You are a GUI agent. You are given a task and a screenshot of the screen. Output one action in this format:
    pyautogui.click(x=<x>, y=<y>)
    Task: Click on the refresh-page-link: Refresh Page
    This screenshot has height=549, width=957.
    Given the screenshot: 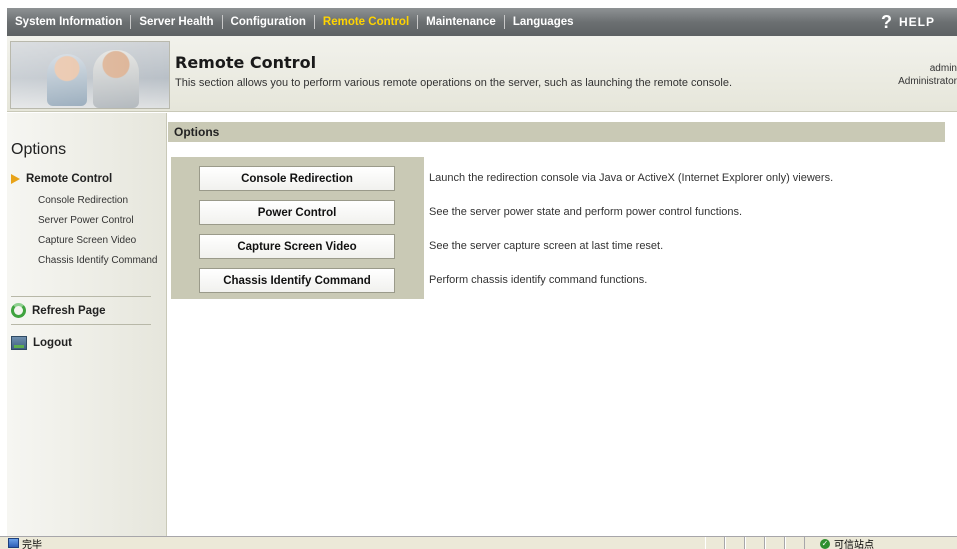 What is the action you would take?
    pyautogui.click(x=58, y=310)
    